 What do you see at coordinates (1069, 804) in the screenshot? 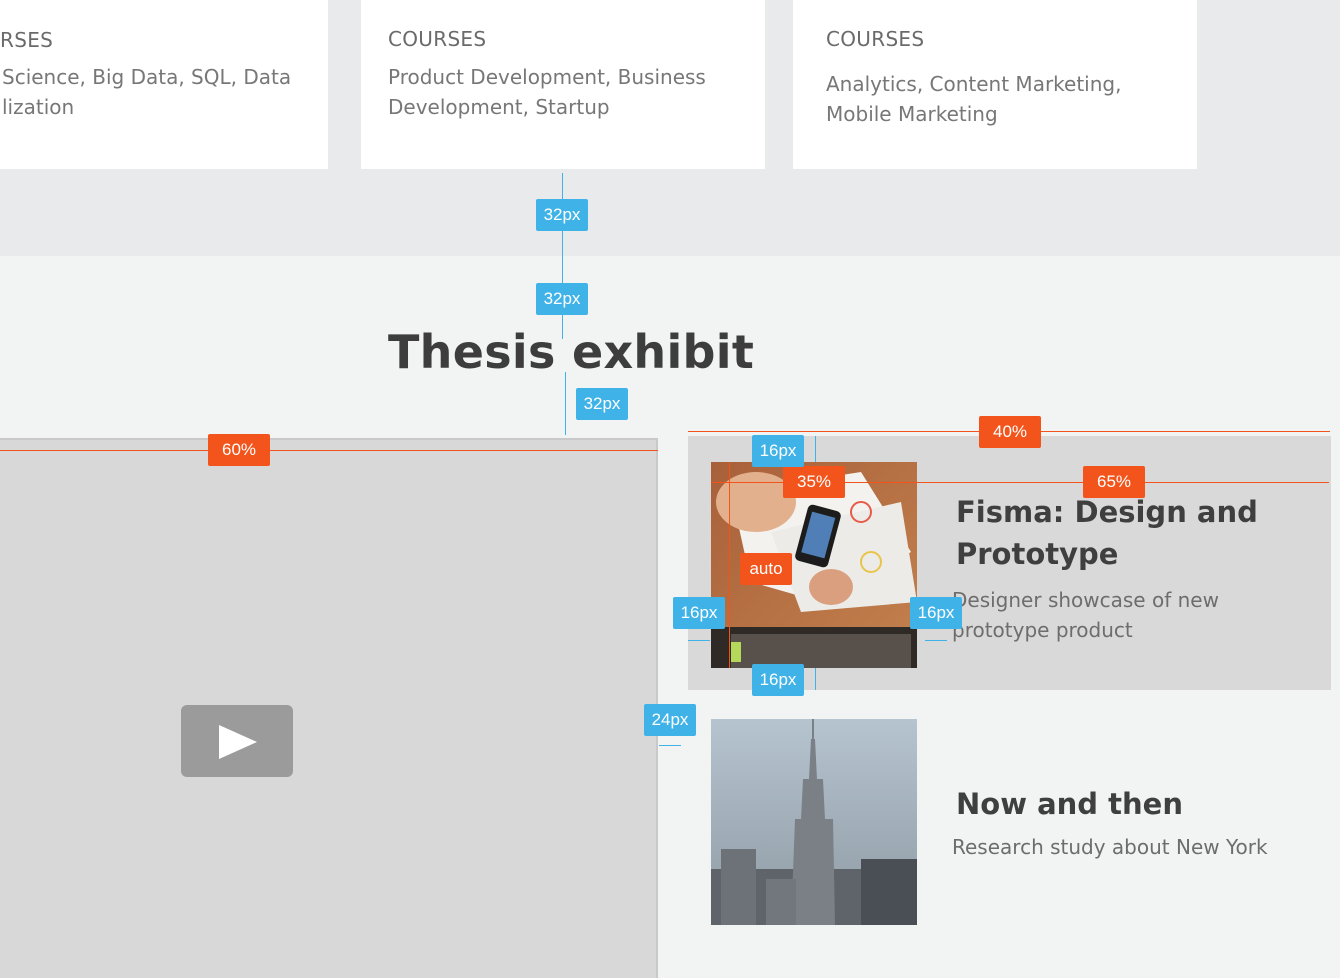
I see `item-title: Now and then` at bounding box center [1069, 804].